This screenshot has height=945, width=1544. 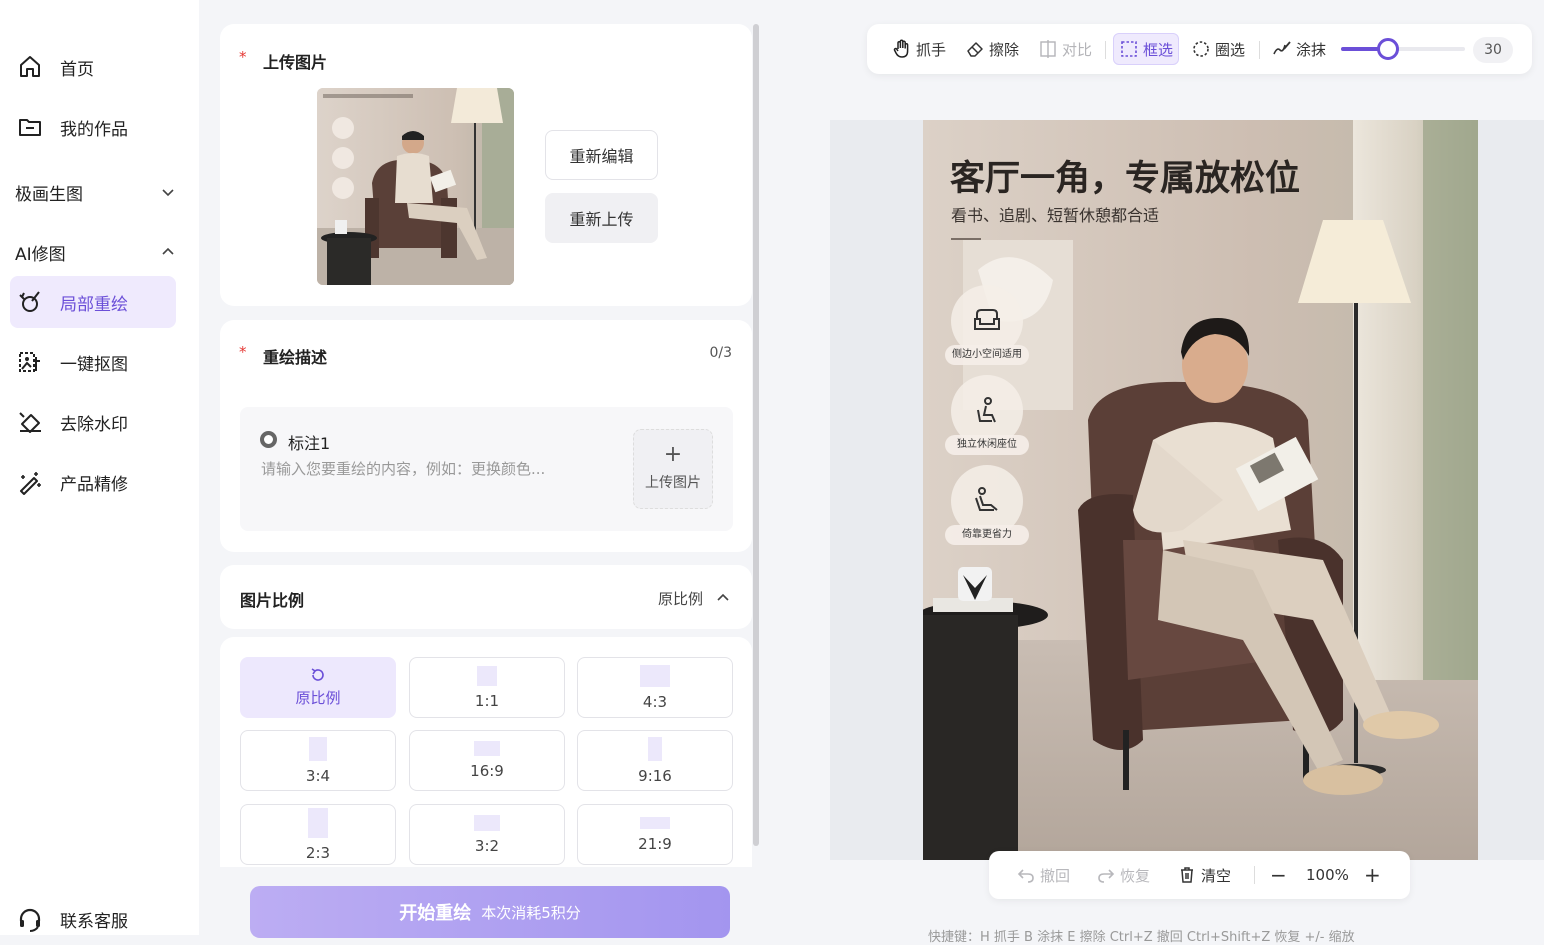 I want to click on brush-size-value: 30, so click(x=1493, y=50).